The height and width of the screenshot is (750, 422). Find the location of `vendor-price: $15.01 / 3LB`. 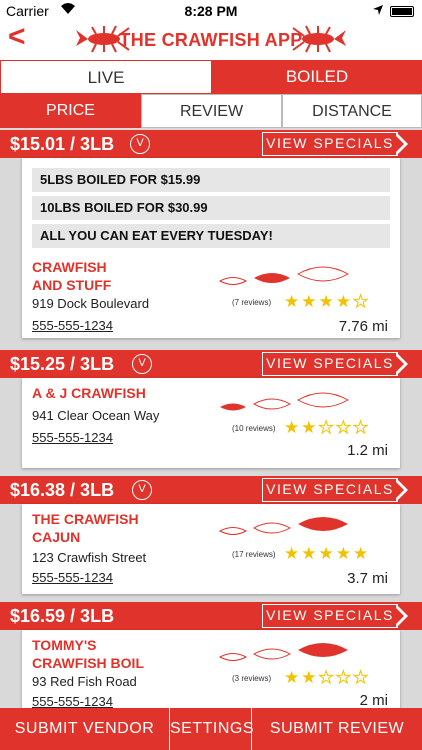

vendor-price: $15.01 / 3LB is located at coordinates (62, 144).